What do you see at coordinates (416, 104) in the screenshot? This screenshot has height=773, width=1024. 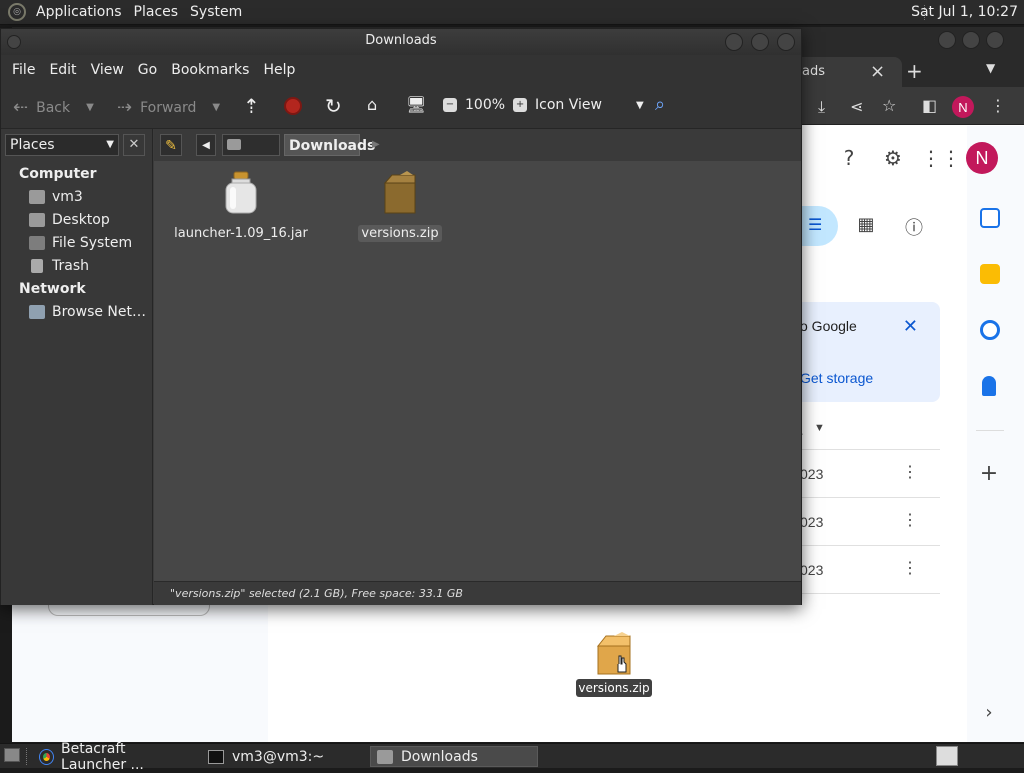 I see `computer-icon: 🖥` at bounding box center [416, 104].